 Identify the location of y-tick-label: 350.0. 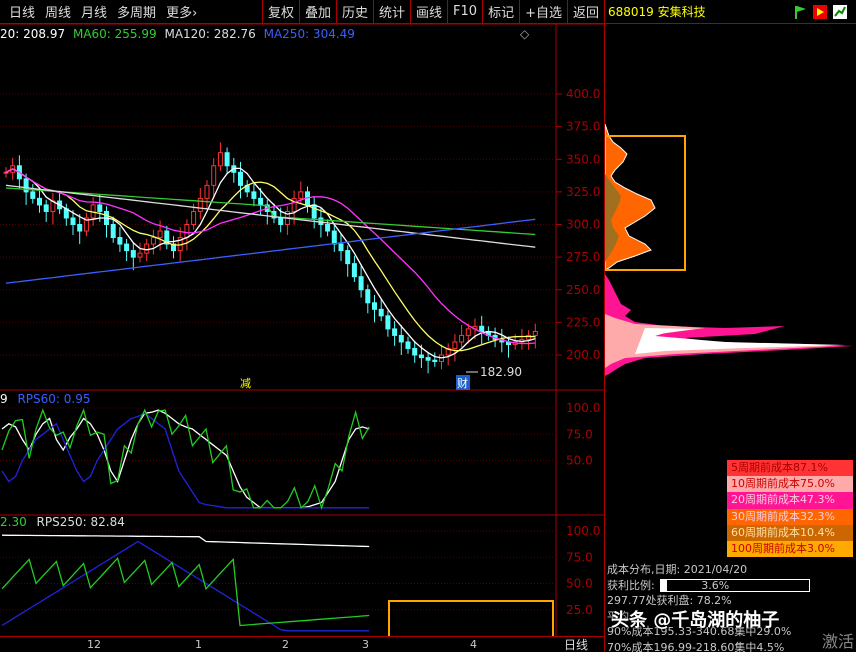
(583, 159).